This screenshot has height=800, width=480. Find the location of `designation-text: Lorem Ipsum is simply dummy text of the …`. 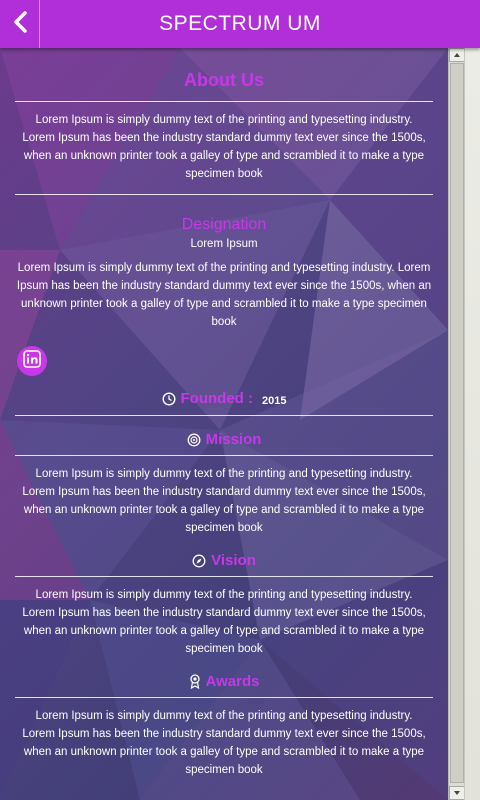

designation-text: Lorem Ipsum is simply dummy text of the … is located at coordinates (224, 295).